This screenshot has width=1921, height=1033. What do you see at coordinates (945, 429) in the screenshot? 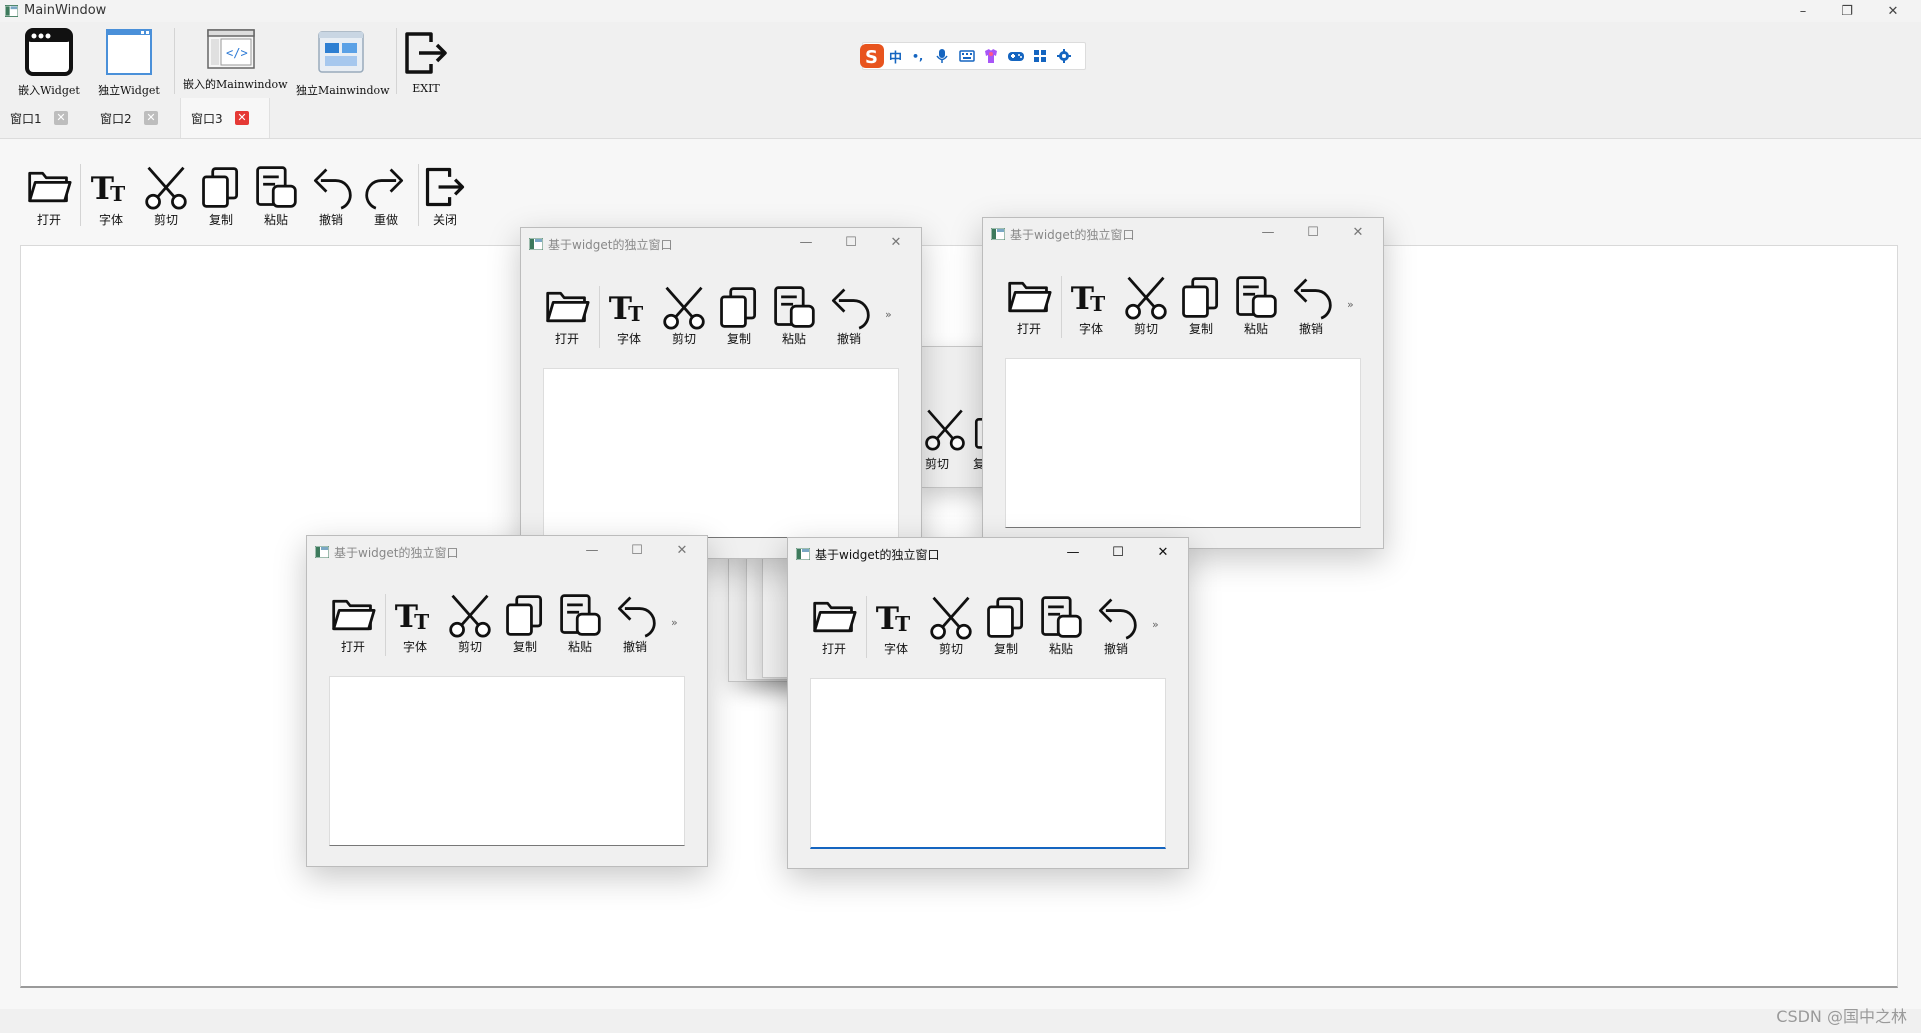
I see `scissors-icon` at bounding box center [945, 429].